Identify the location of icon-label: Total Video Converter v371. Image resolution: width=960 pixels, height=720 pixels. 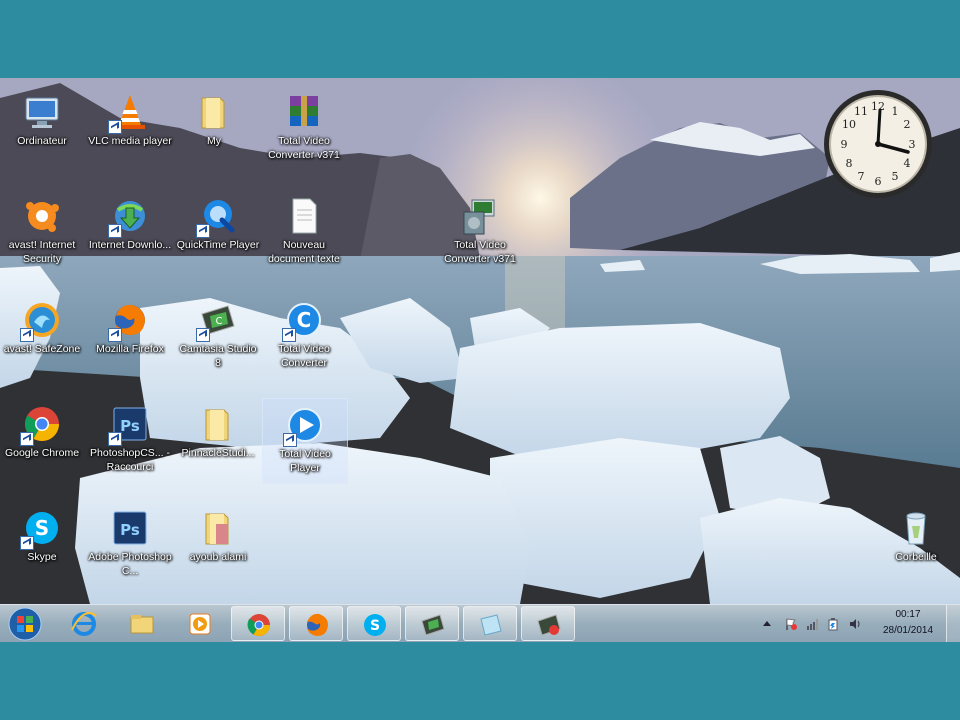
(304, 148).